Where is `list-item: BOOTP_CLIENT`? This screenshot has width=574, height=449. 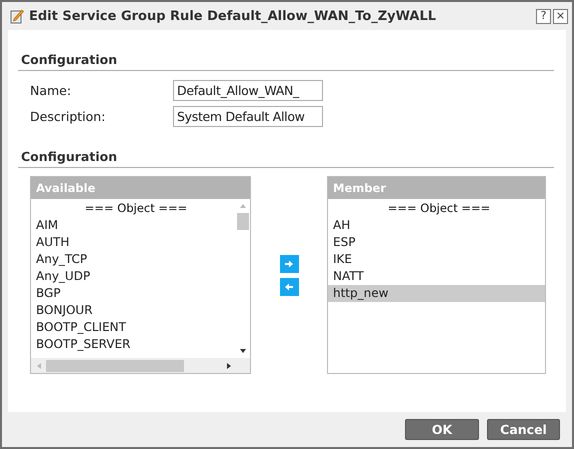 list-item: BOOTP_CLIENT is located at coordinates (133, 327).